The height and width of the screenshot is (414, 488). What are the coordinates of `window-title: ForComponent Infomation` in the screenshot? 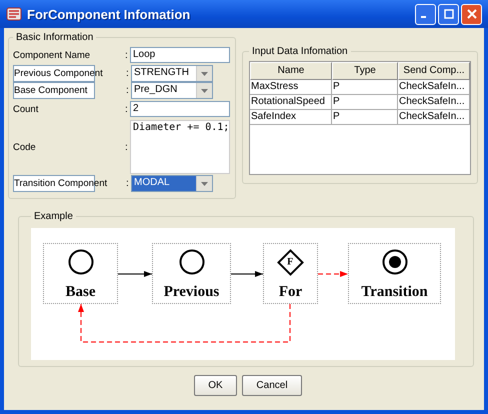 It's located at (109, 14).